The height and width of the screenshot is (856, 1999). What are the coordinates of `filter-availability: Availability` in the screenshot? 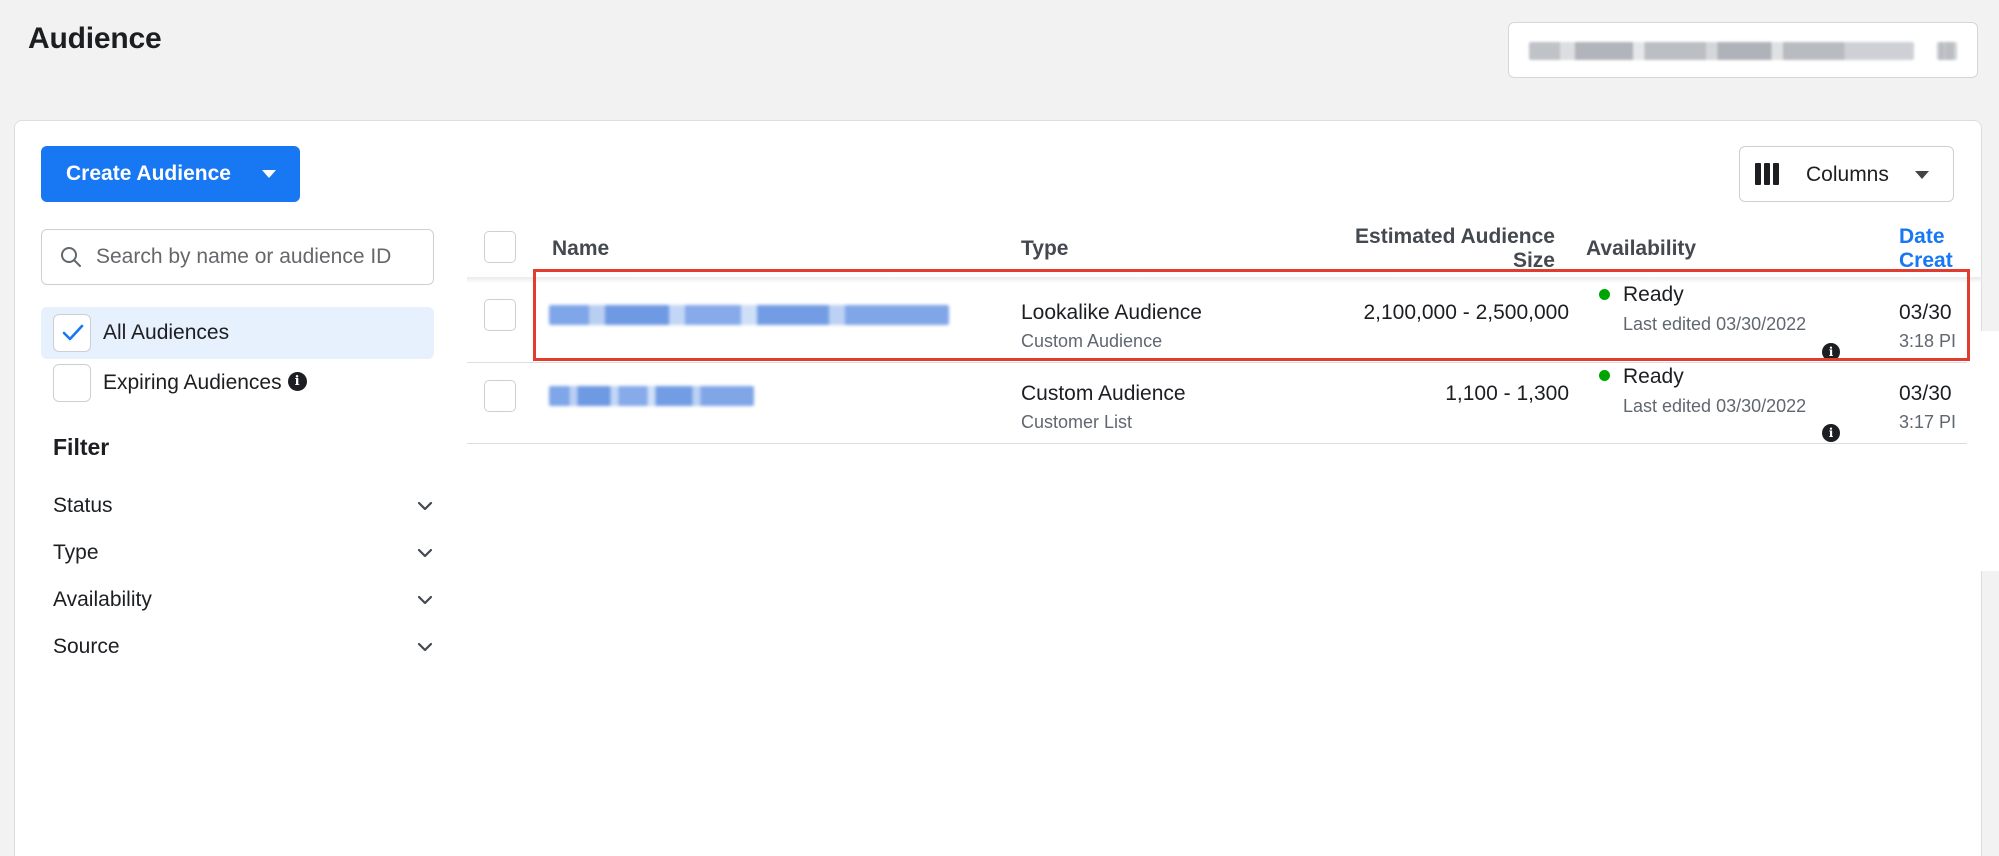 It's located at (243, 600).